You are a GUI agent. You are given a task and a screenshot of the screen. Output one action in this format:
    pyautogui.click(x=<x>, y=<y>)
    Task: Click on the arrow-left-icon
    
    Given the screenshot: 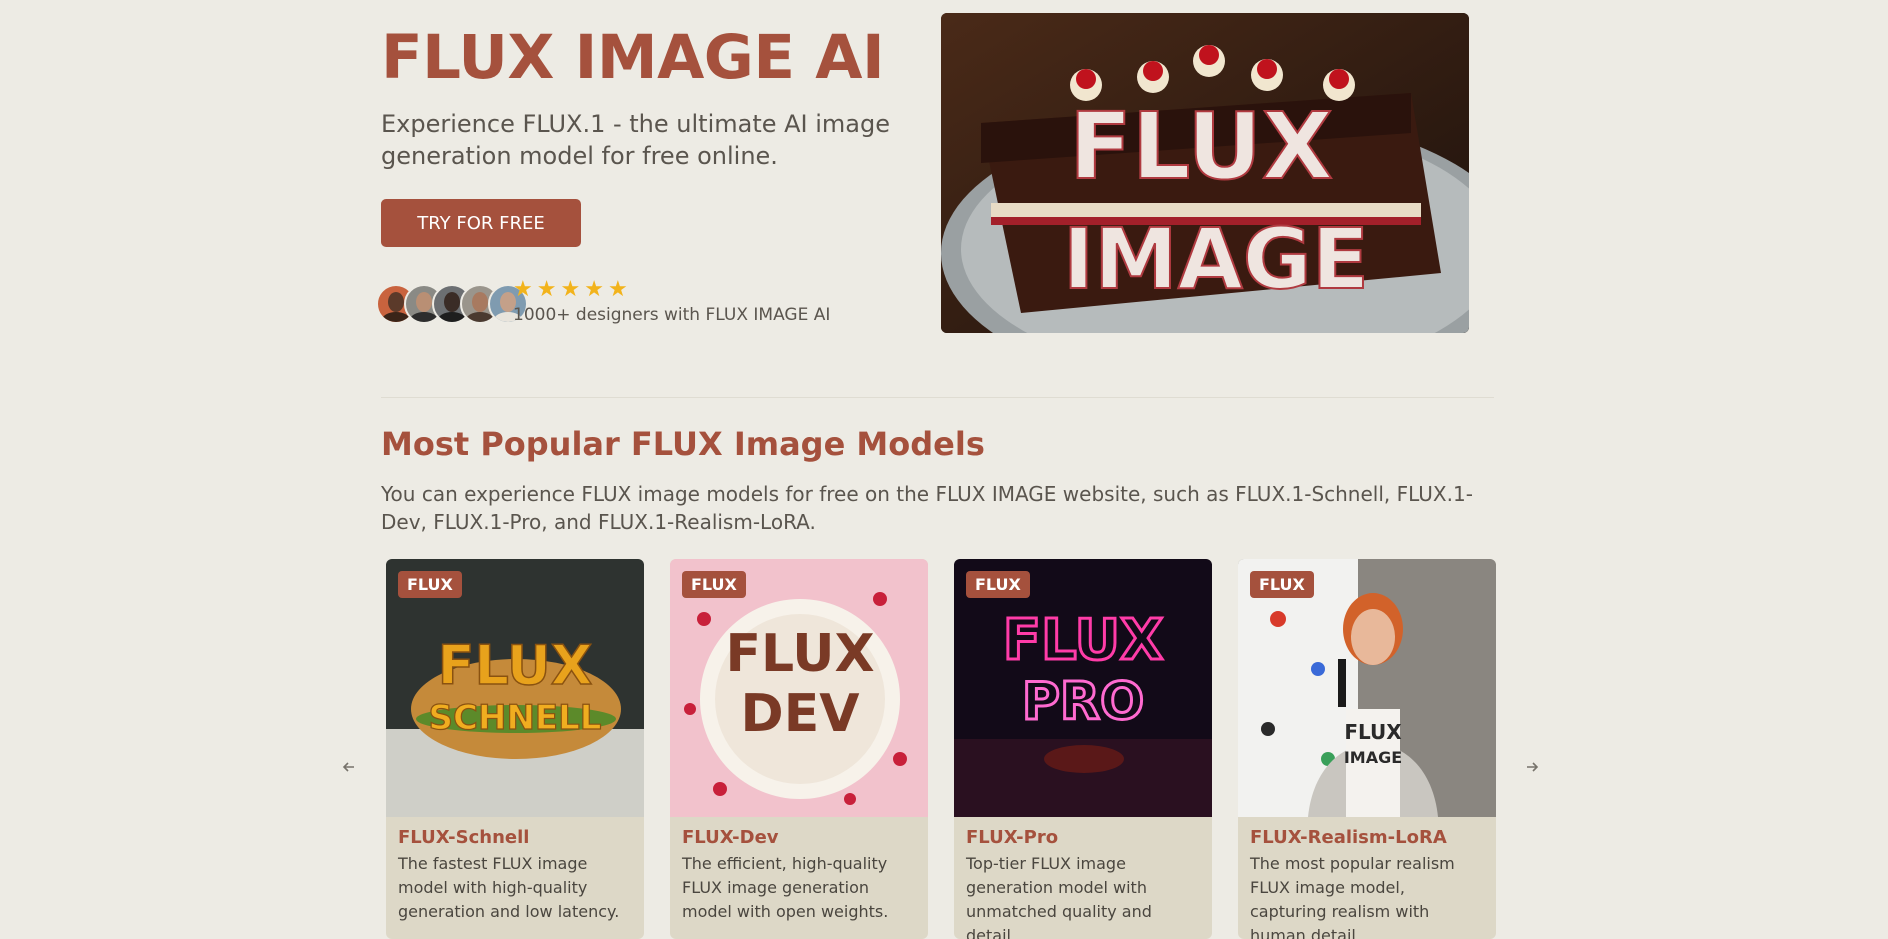 What is the action you would take?
    pyautogui.click(x=348, y=767)
    